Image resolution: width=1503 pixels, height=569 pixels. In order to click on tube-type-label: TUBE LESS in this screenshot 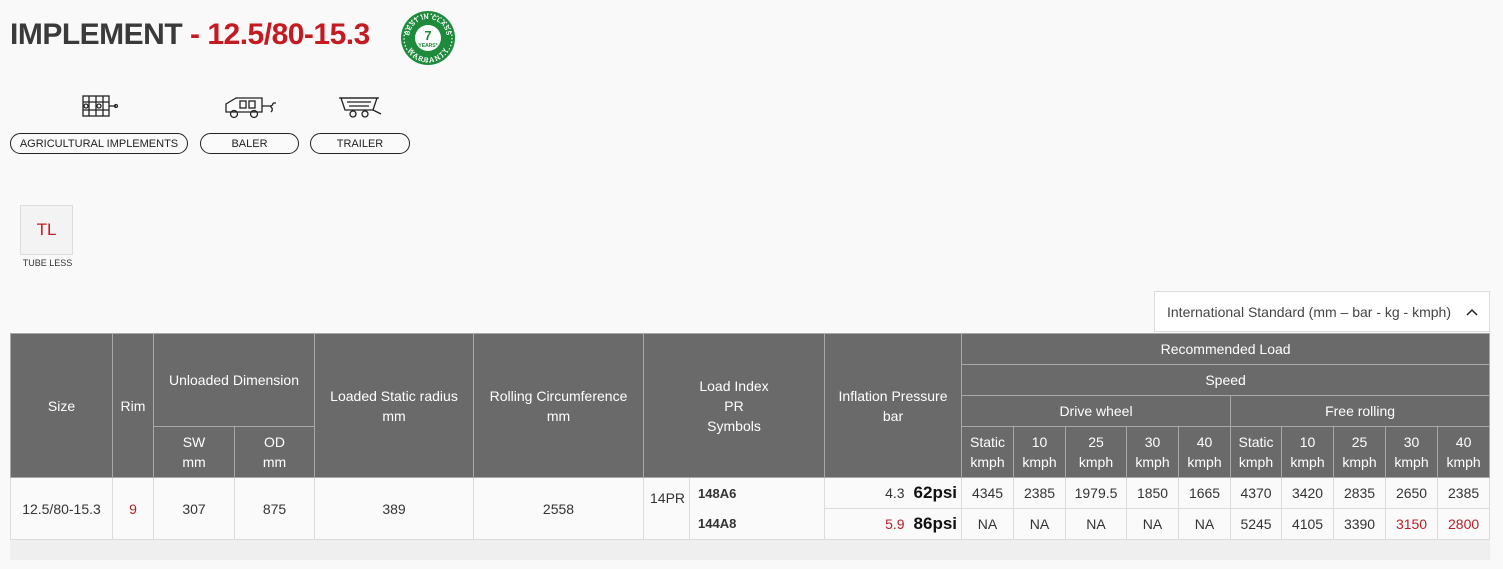, I will do `click(47, 263)`.